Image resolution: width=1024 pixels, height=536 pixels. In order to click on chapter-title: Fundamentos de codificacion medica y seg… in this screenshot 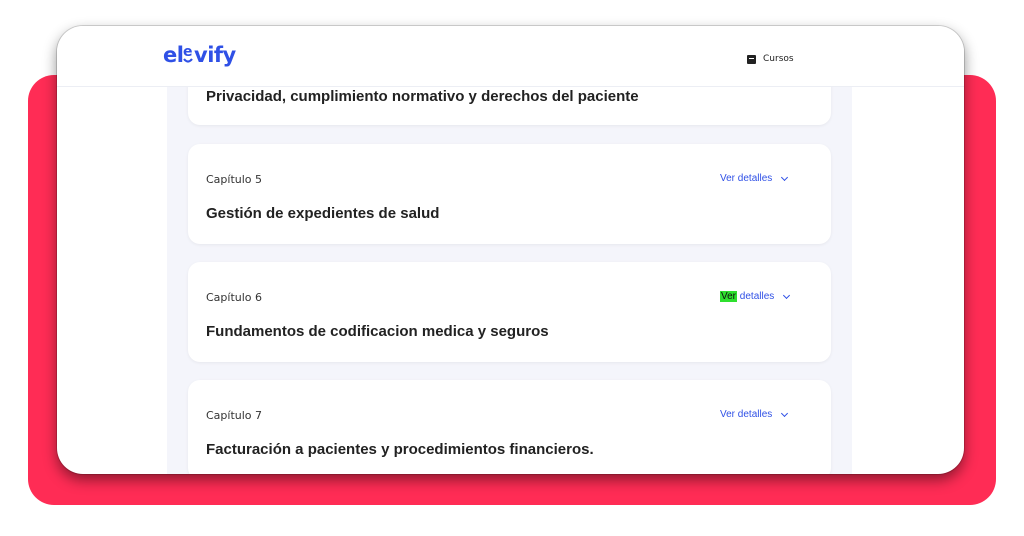, I will do `click(377, 331)`.